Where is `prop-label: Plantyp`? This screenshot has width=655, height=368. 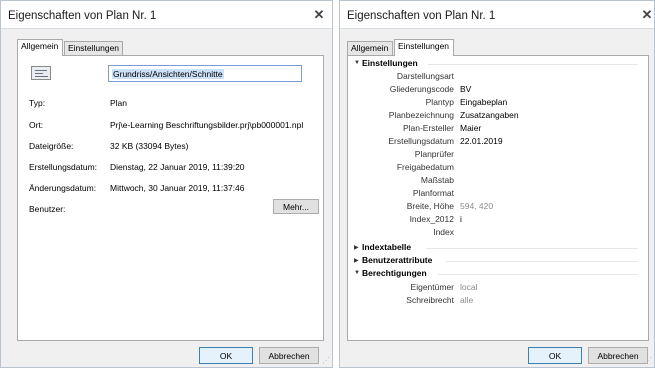 prop-label: Plantyp is located at coordinates (439, 102).